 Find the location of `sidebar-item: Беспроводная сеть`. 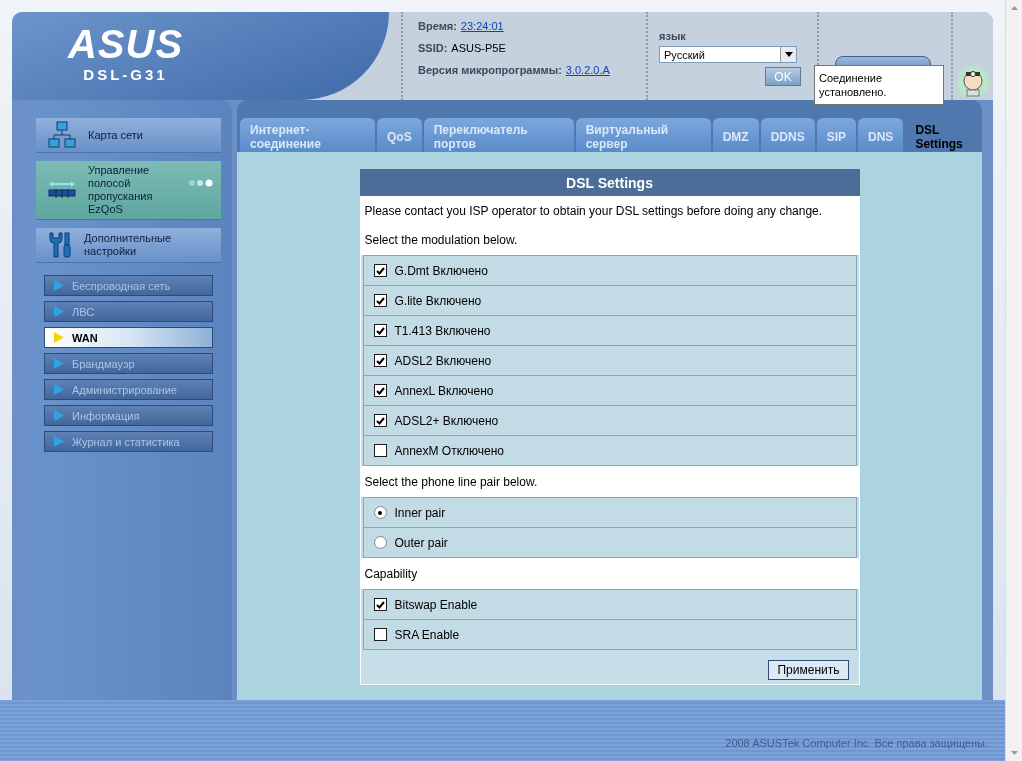

sidebar-item: Беспроводная сеть is located at coordinates (128, 285).